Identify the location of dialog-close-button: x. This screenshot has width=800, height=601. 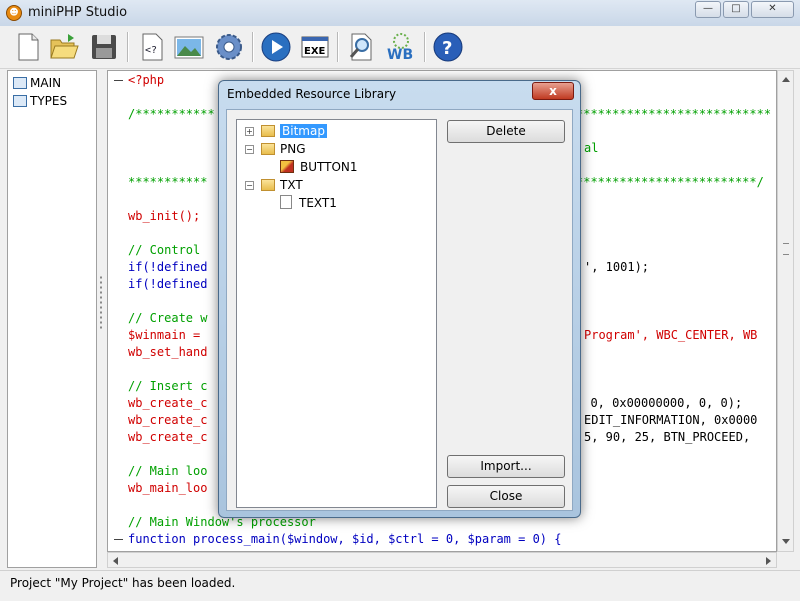
(553, 91).